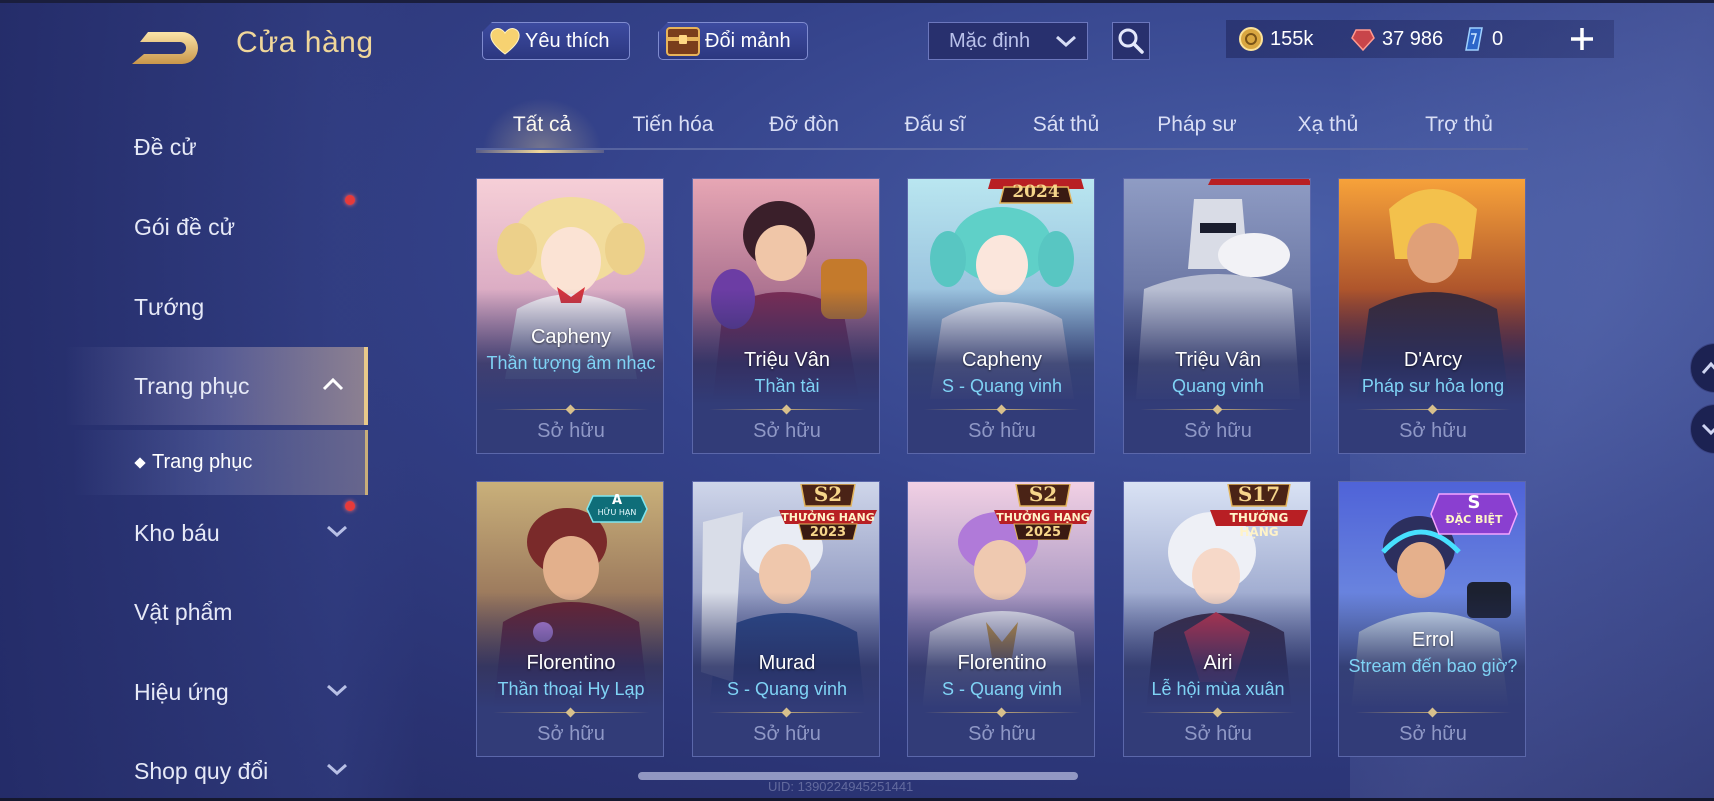 The width and height of the screenshot is (1714, 801). I want to click on badge-year: 2023, so click(828, 532).